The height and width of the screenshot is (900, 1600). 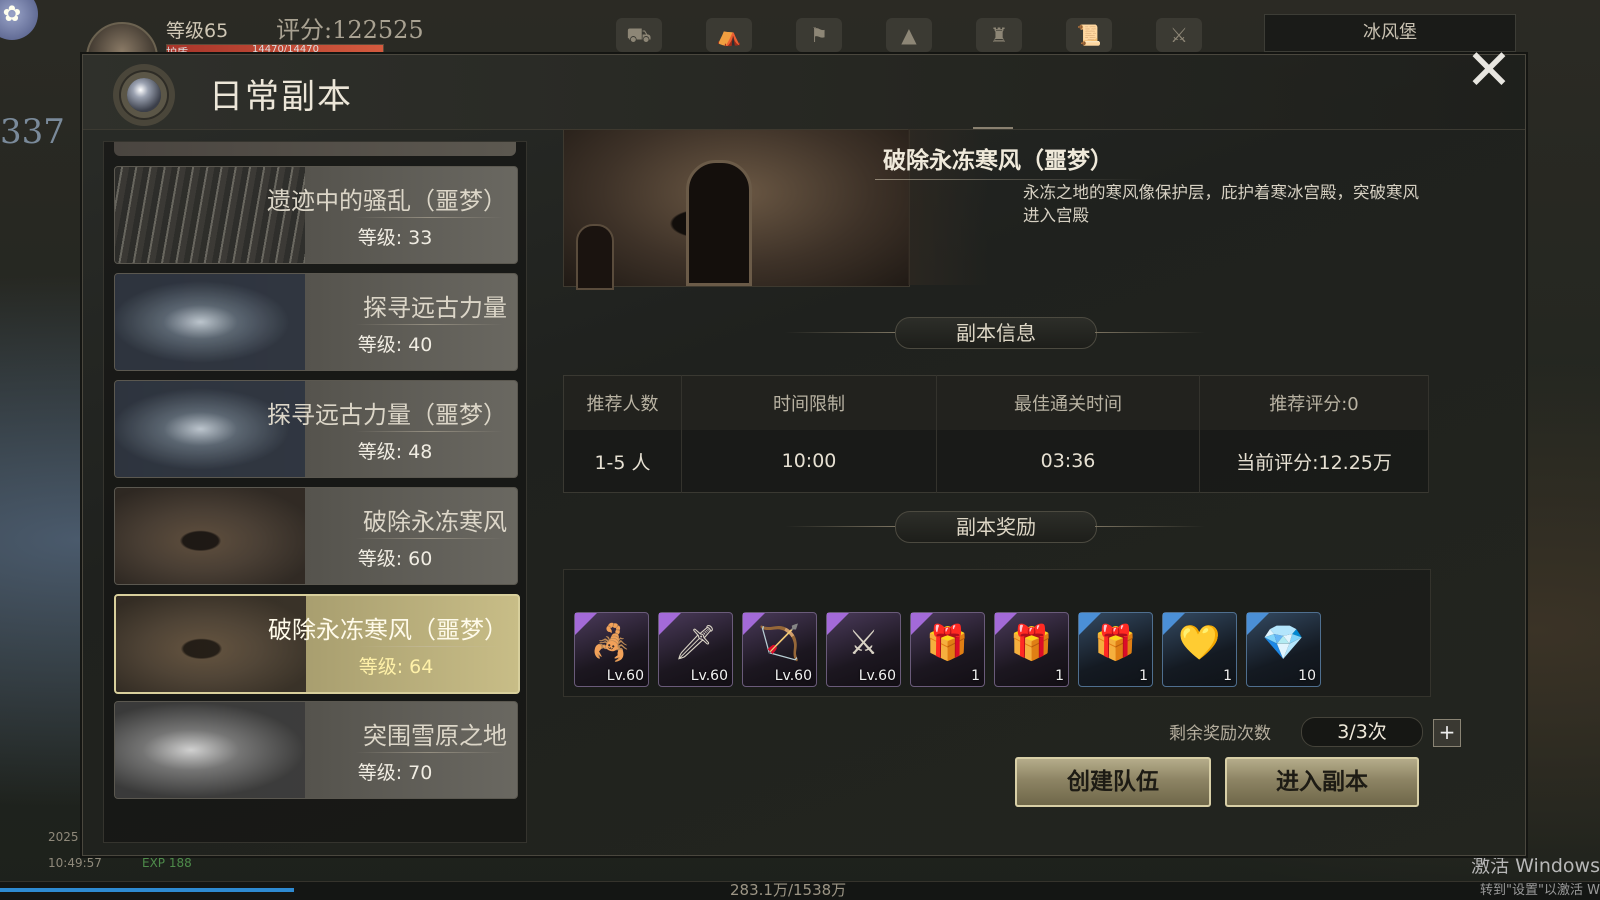 I want to click on reward-item: 🗡 Lv.60, so click(x=695, y=649).